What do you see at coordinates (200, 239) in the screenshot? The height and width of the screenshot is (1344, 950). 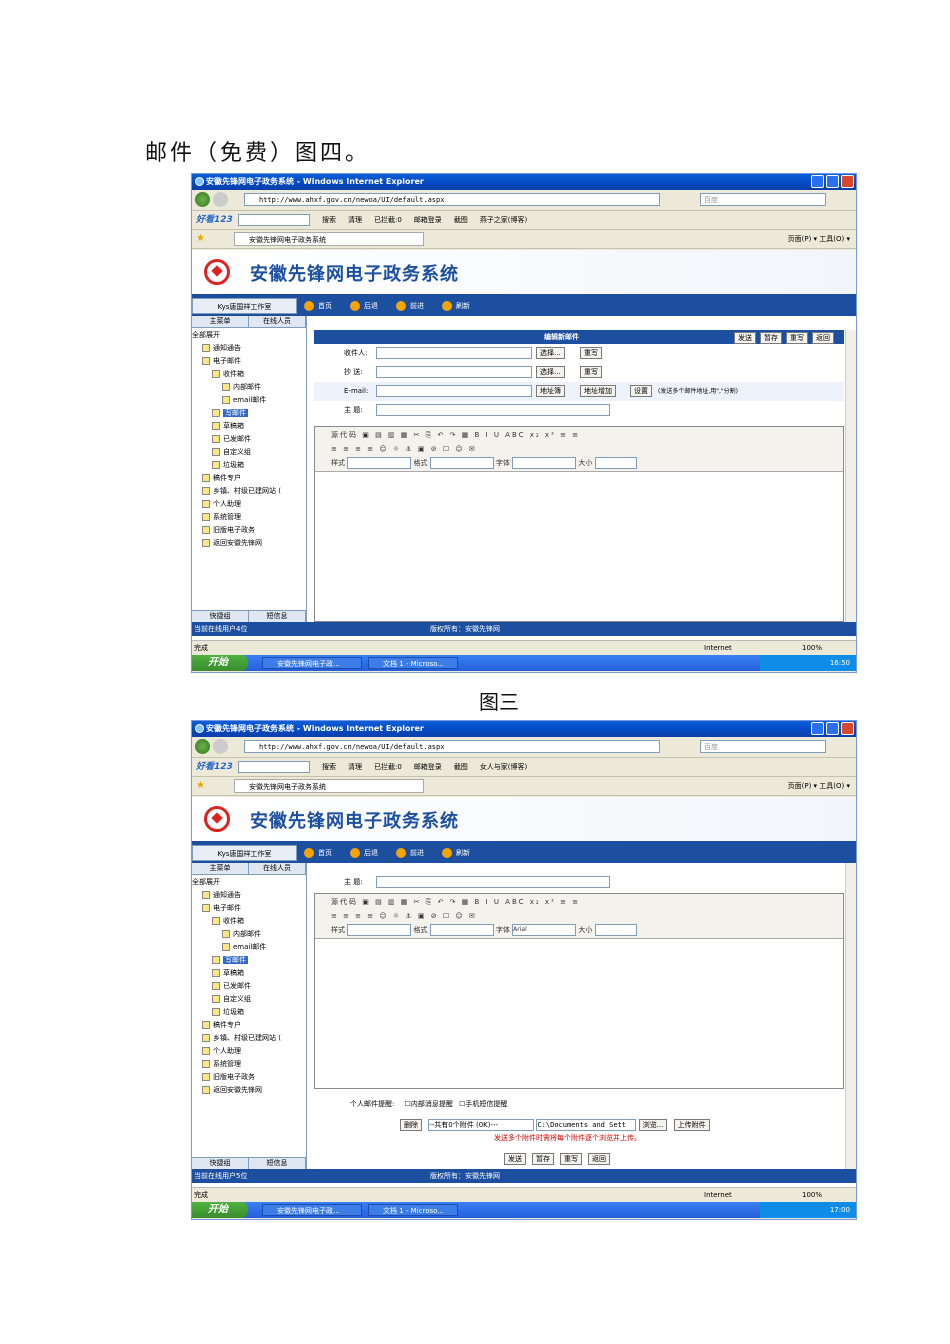 I see `favorites-star-icon: ★` at bounding box center [200, 239].